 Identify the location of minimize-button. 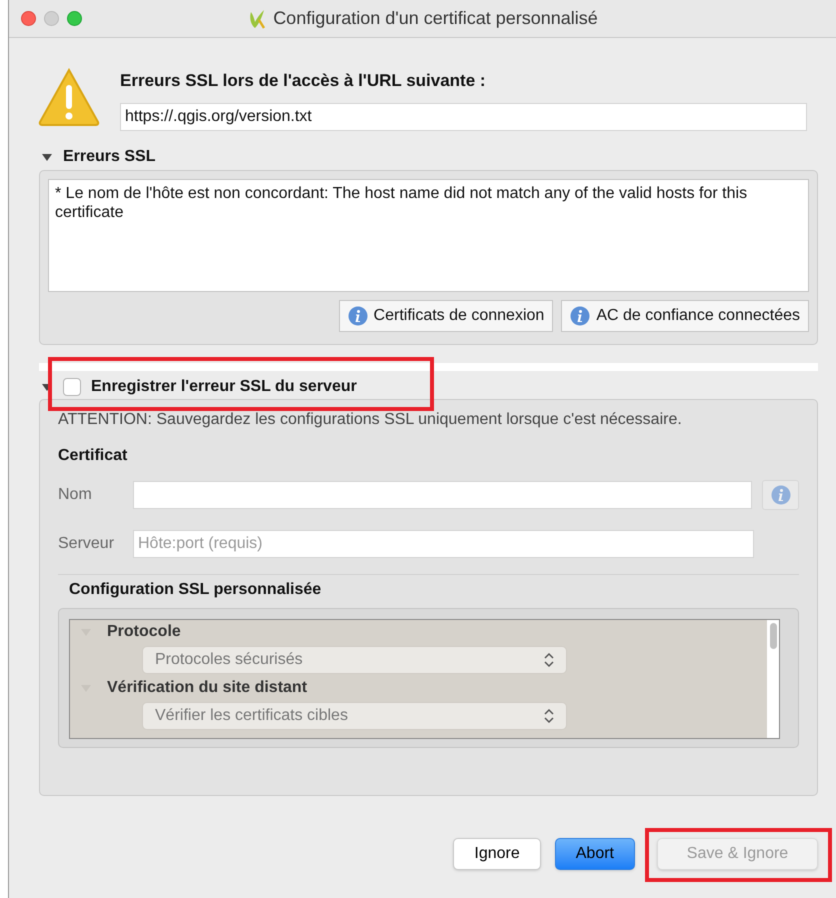
(51, 18).